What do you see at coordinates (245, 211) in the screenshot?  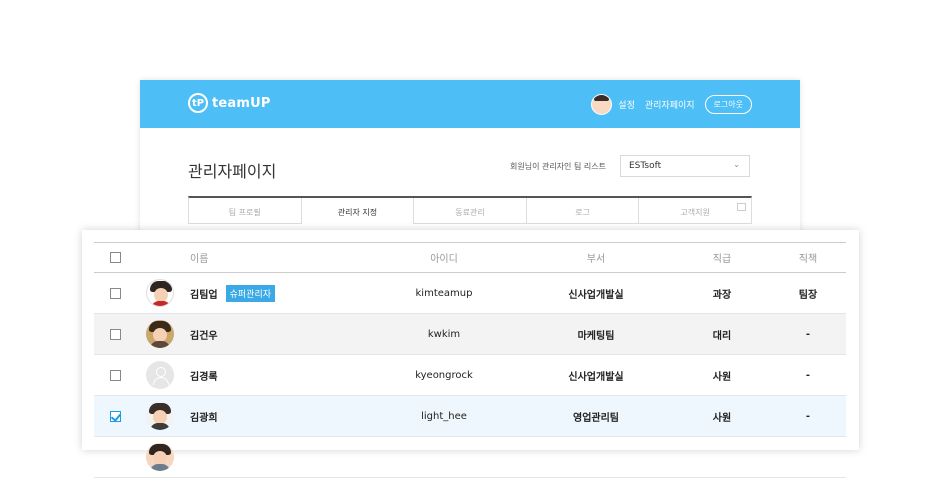 I see `tab-team-profile: 팀 프로필` at bounding box center [245, 211].